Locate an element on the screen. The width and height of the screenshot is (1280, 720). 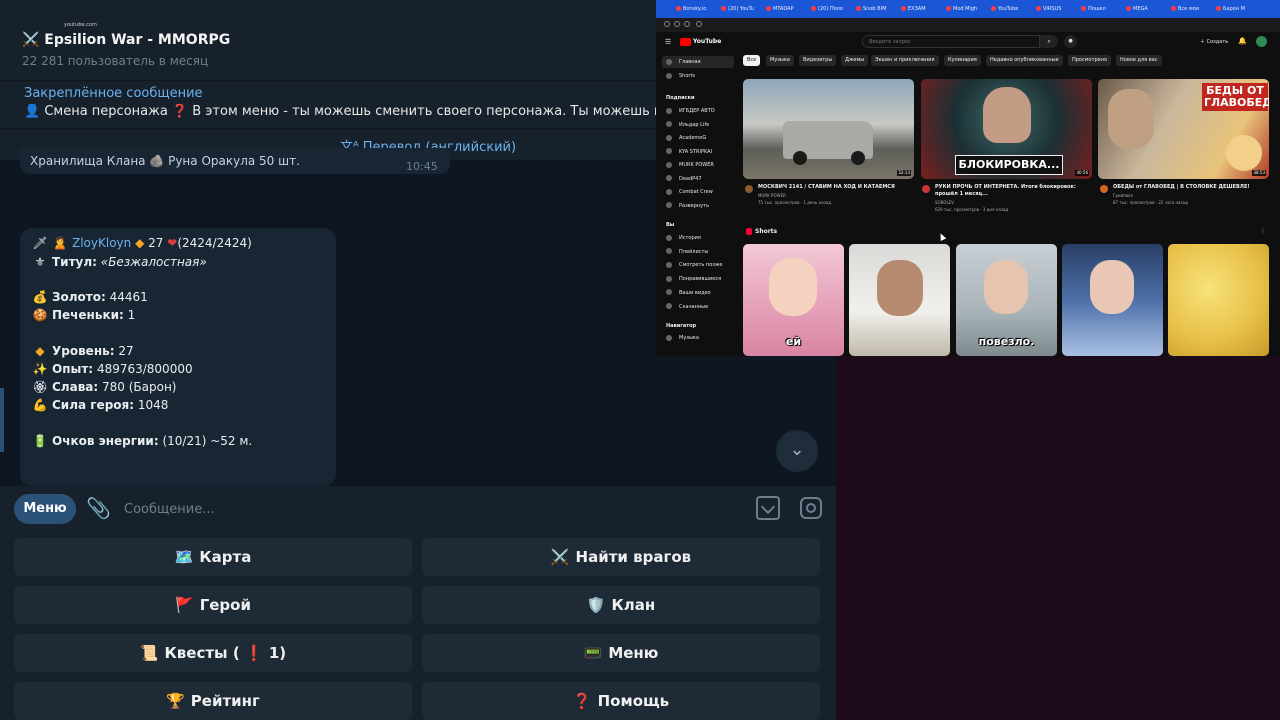
create-button: ＋ Создать is located at coordinates (1214, 42).